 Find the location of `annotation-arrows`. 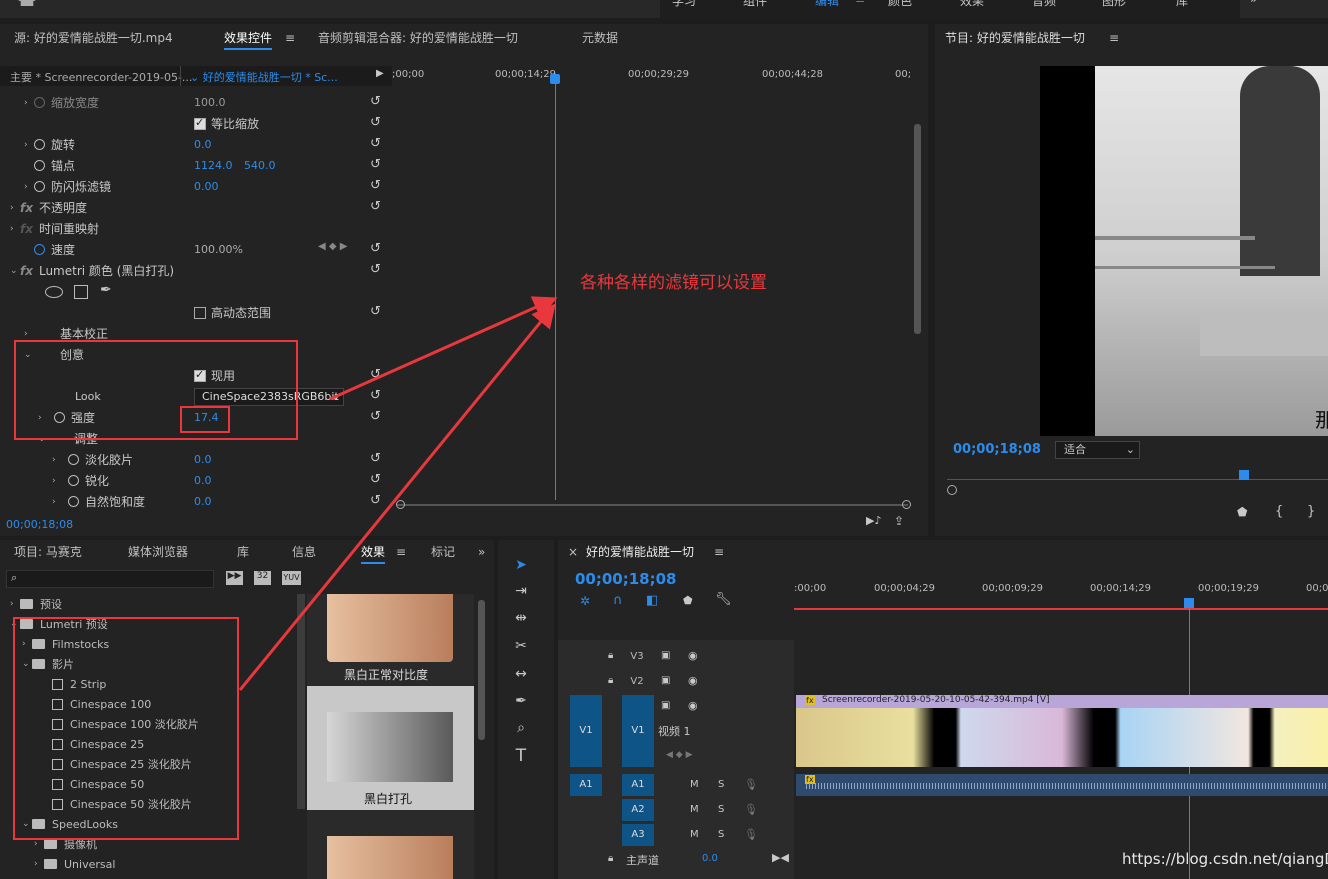

annotation-arrows is located at coordinates (398, 493).